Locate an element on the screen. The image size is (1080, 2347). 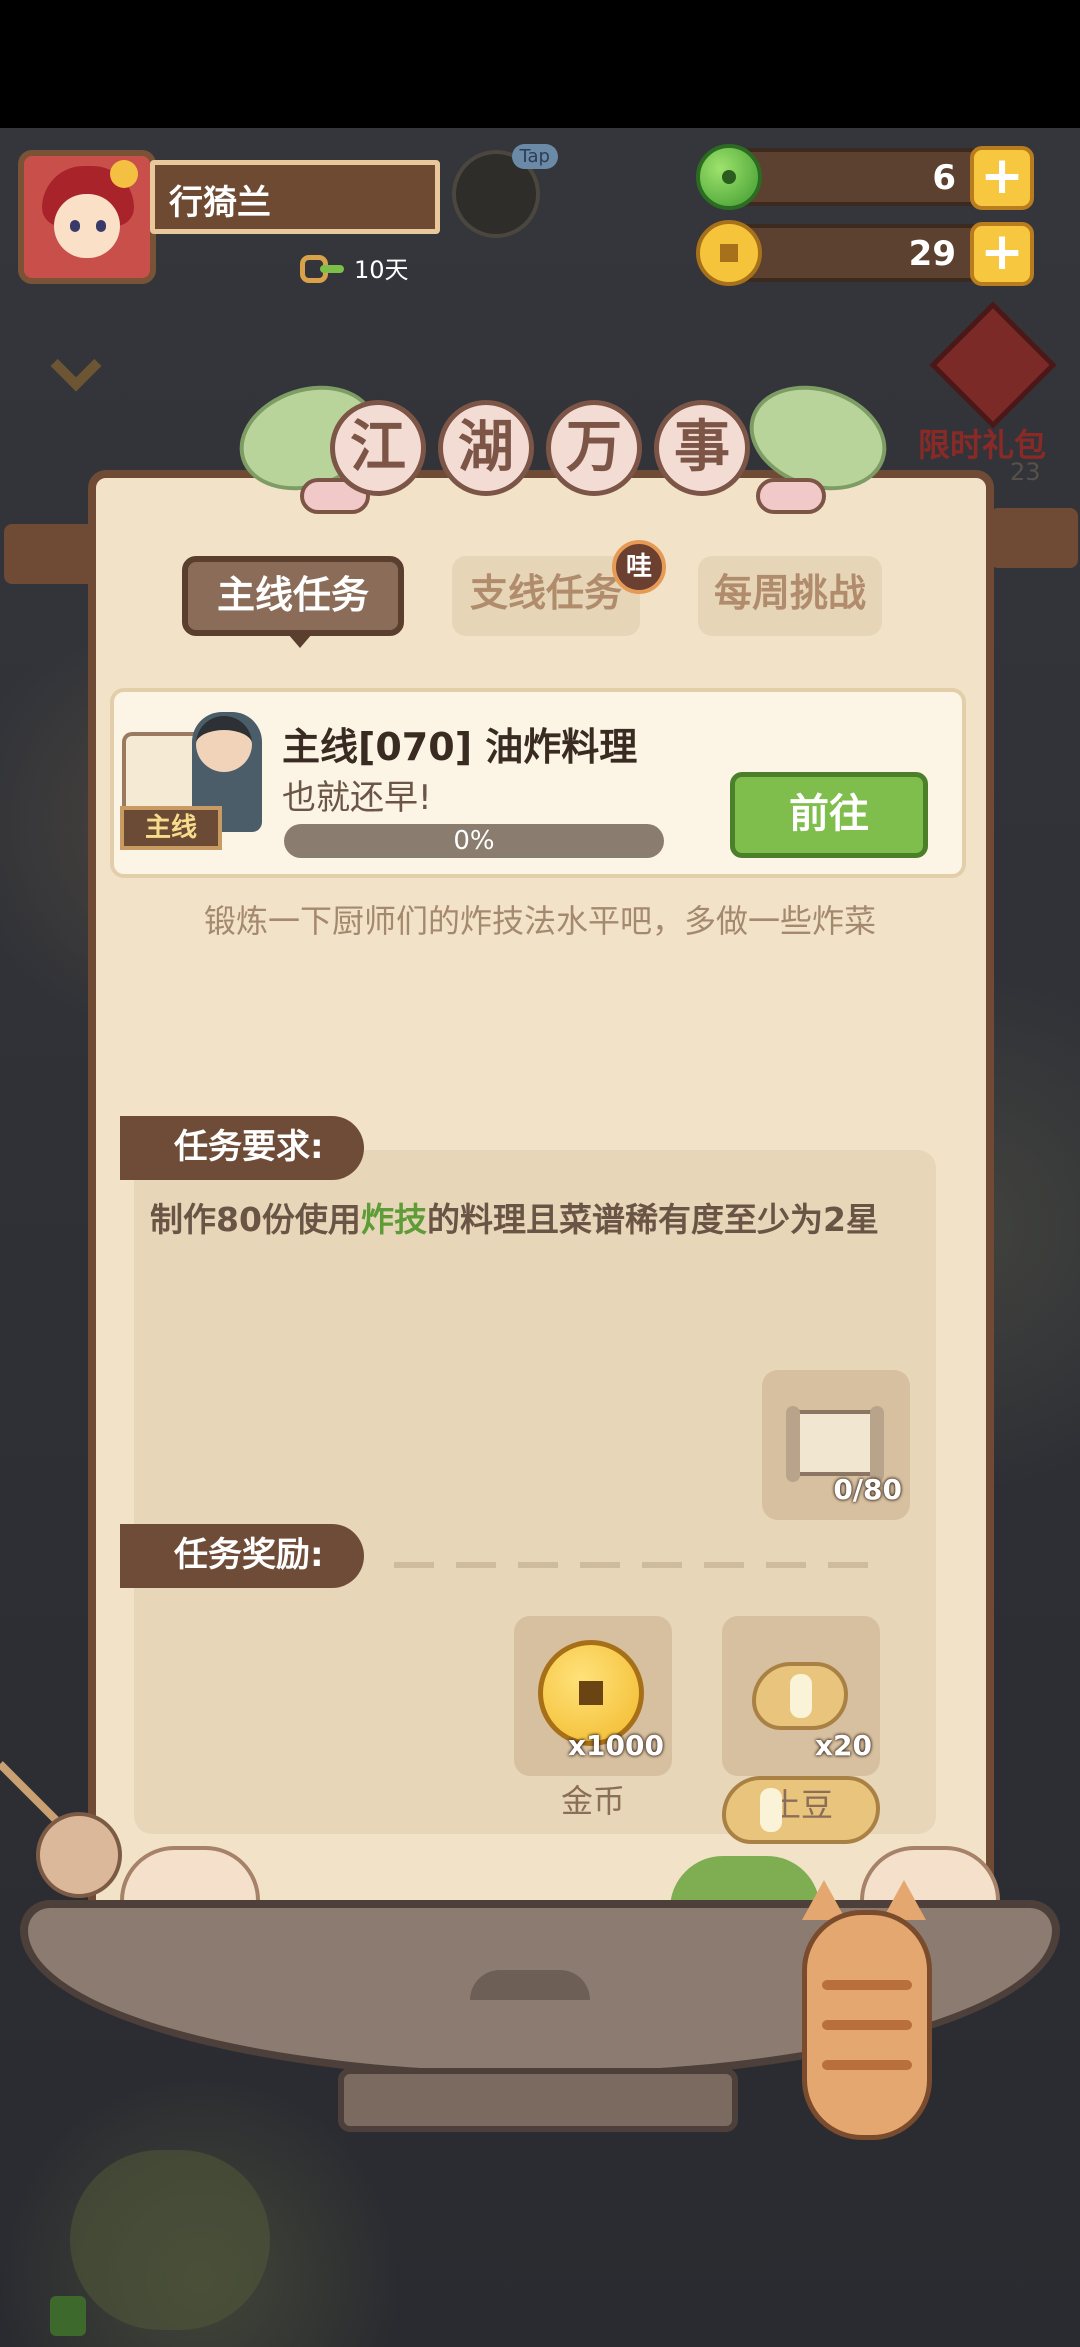
coin-counter: 29 + is located at coordinates (865, 253).